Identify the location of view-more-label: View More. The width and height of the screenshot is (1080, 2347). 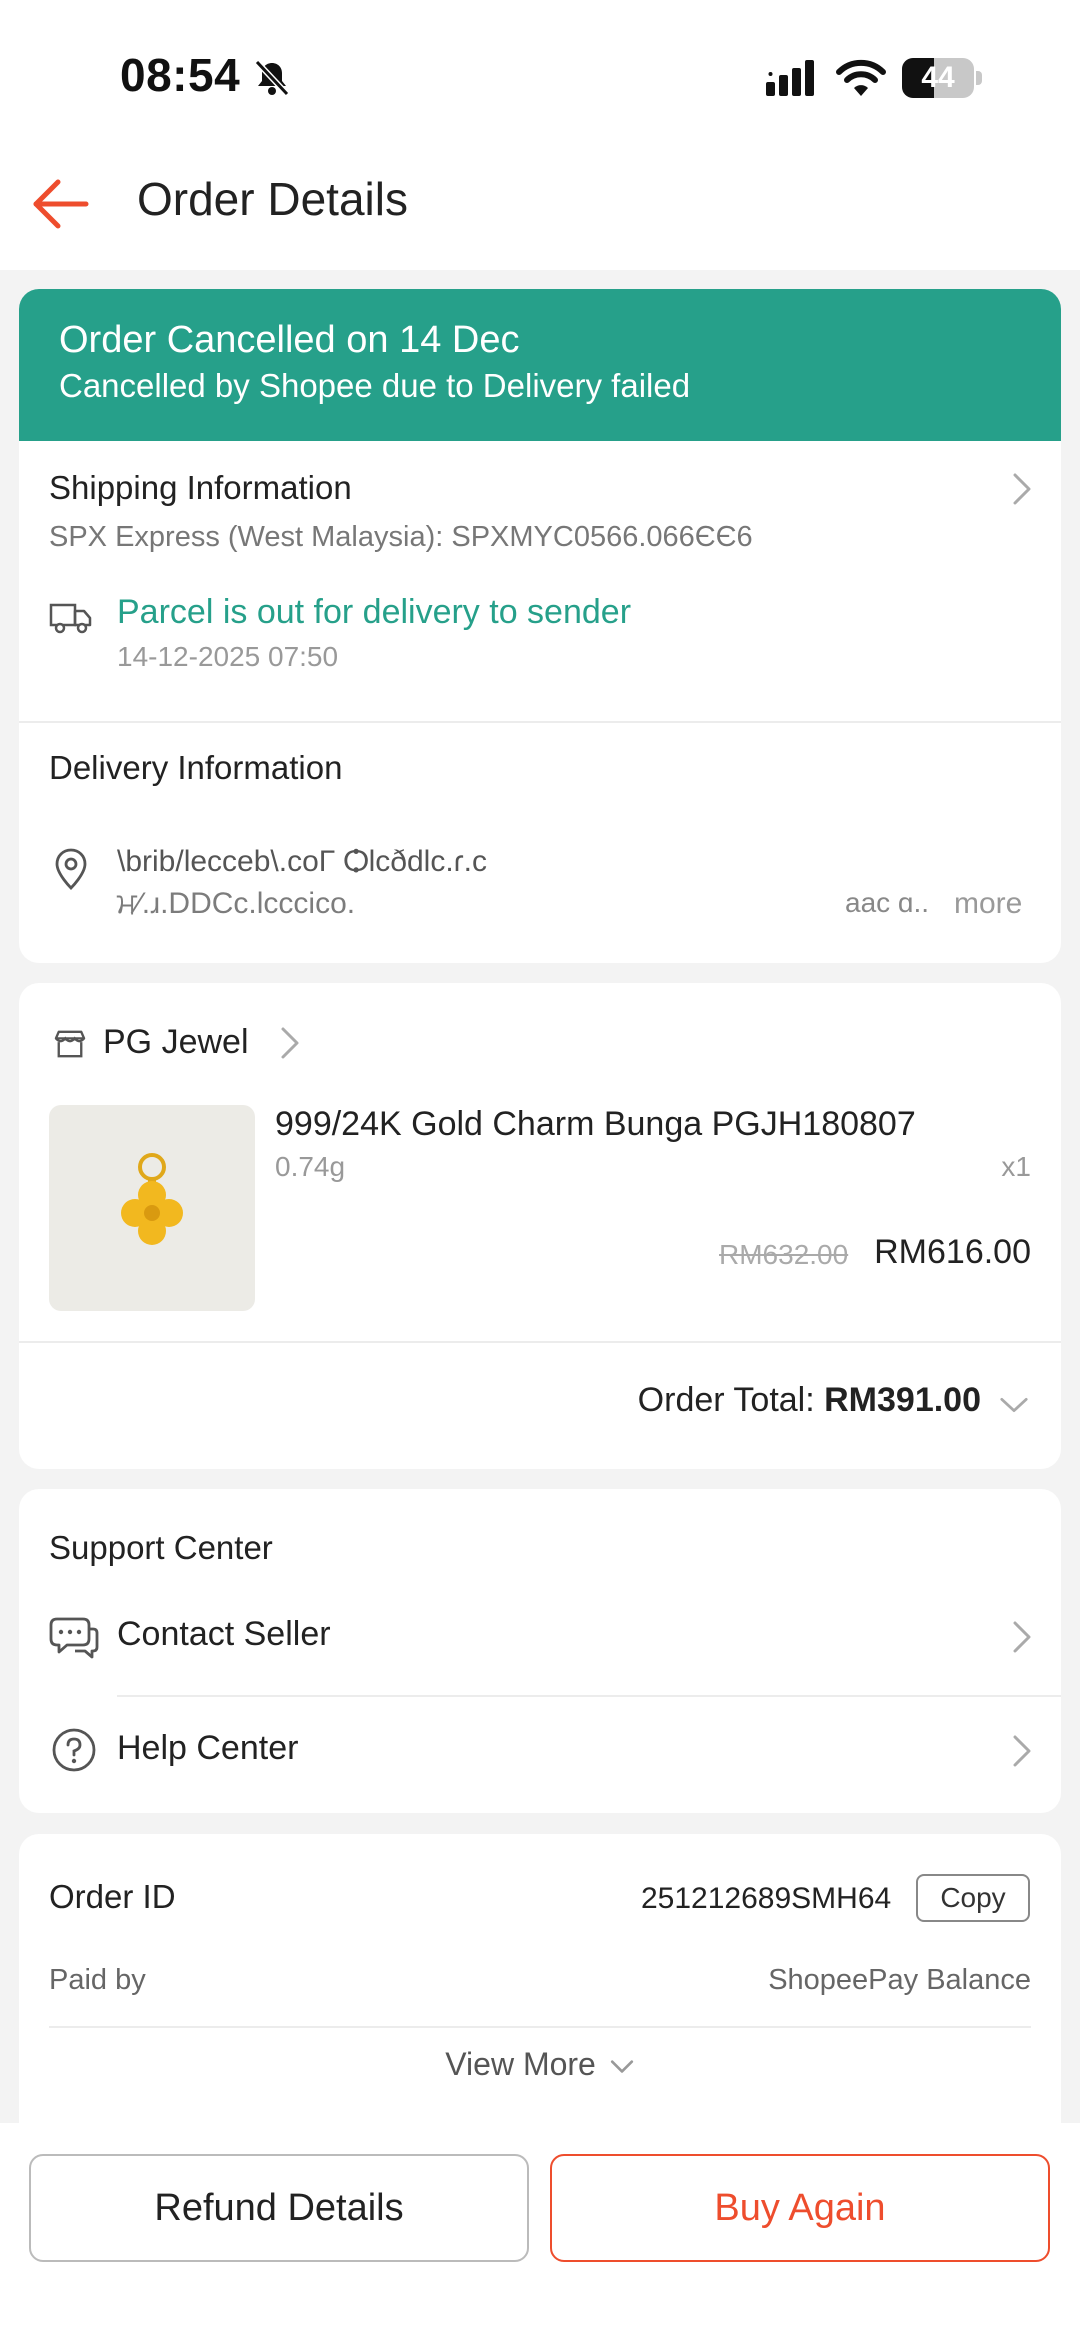
(520, 2064).